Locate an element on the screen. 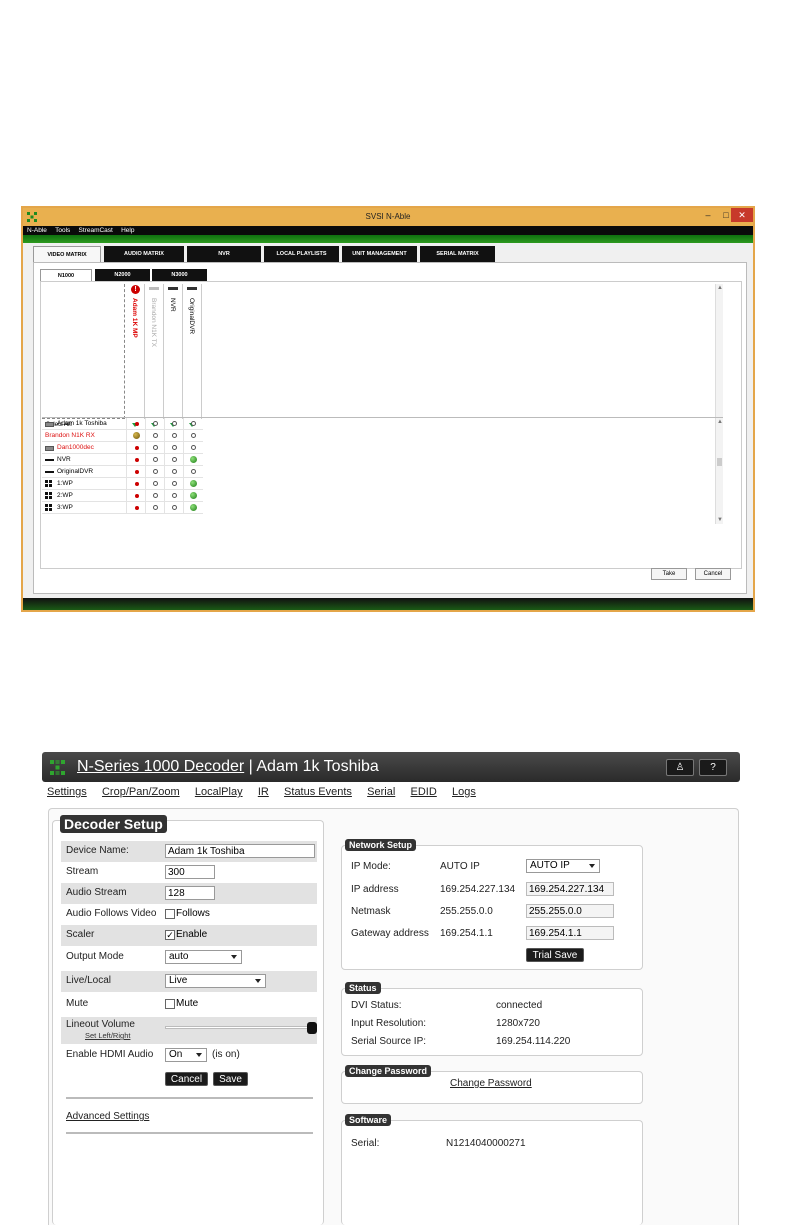 The width and height of the screenshot is (796, 1225). tab-n1000: N1000 is located at coordinates (66, 275).